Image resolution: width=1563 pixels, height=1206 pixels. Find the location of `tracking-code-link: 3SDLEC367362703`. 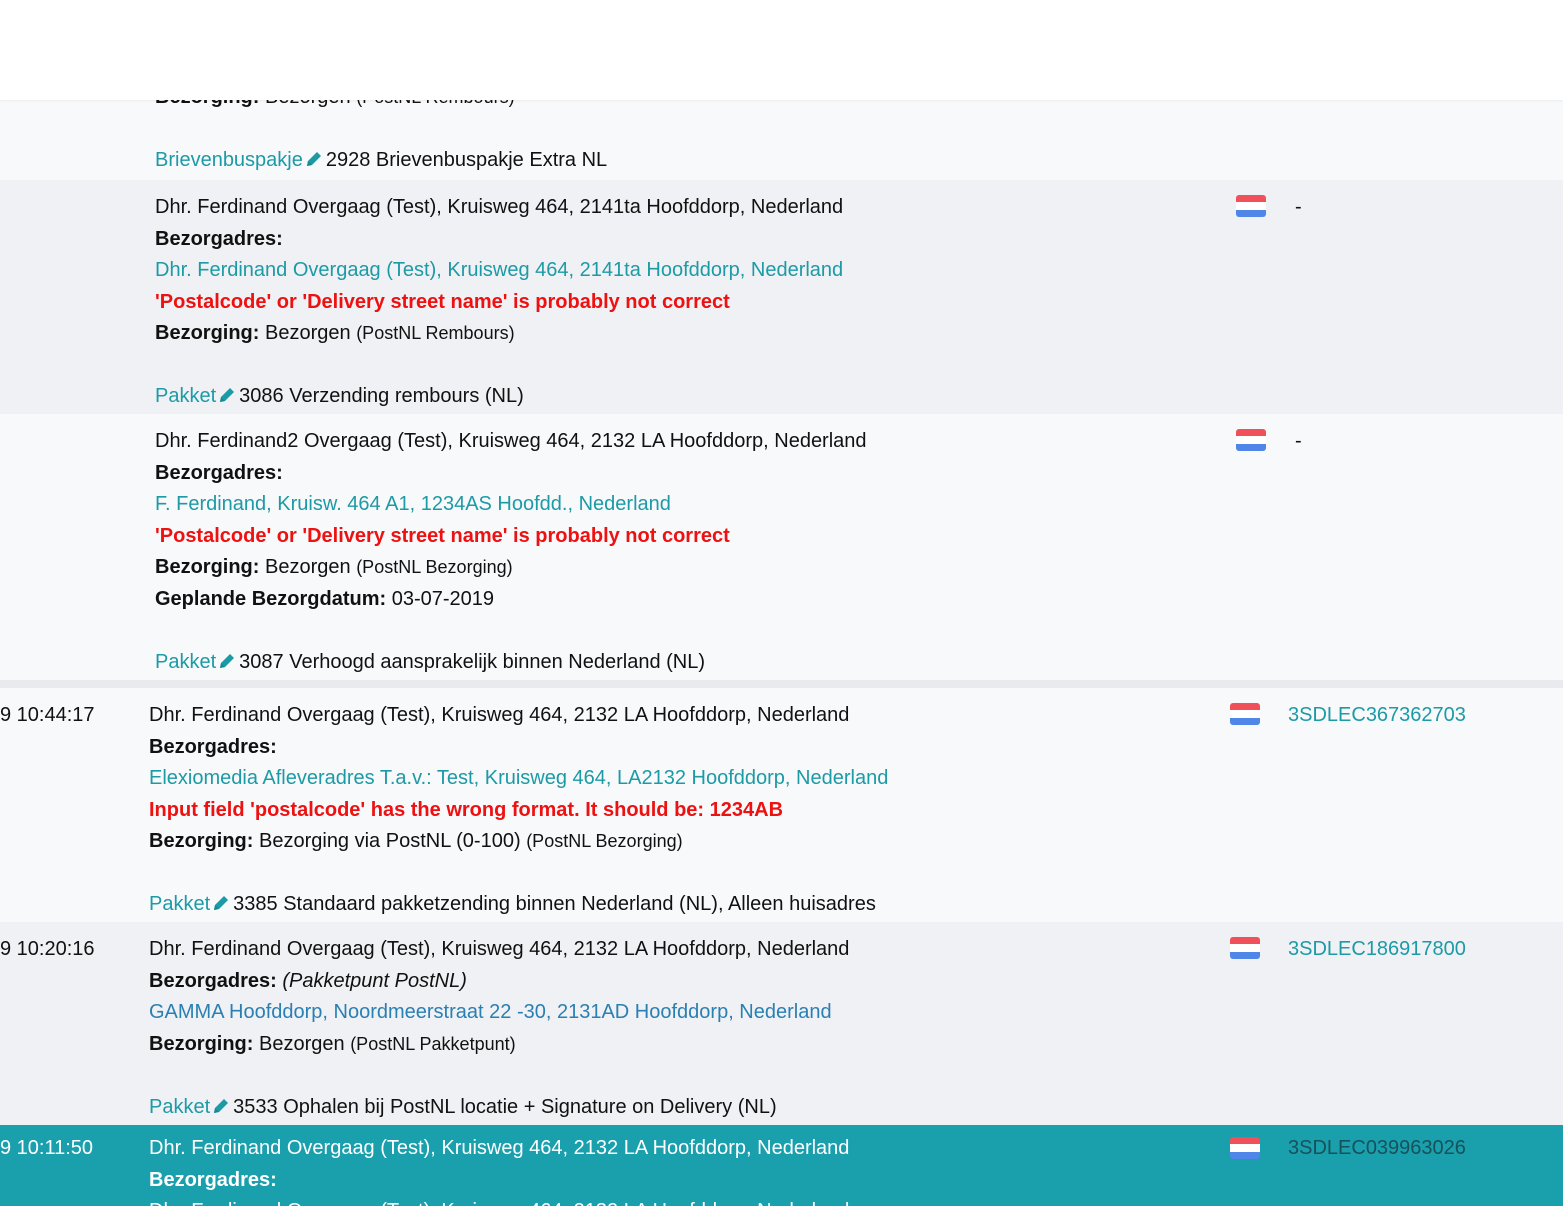

tracking-code-link: 3SDLEC367362703 is located at coordinates (1377, 716).